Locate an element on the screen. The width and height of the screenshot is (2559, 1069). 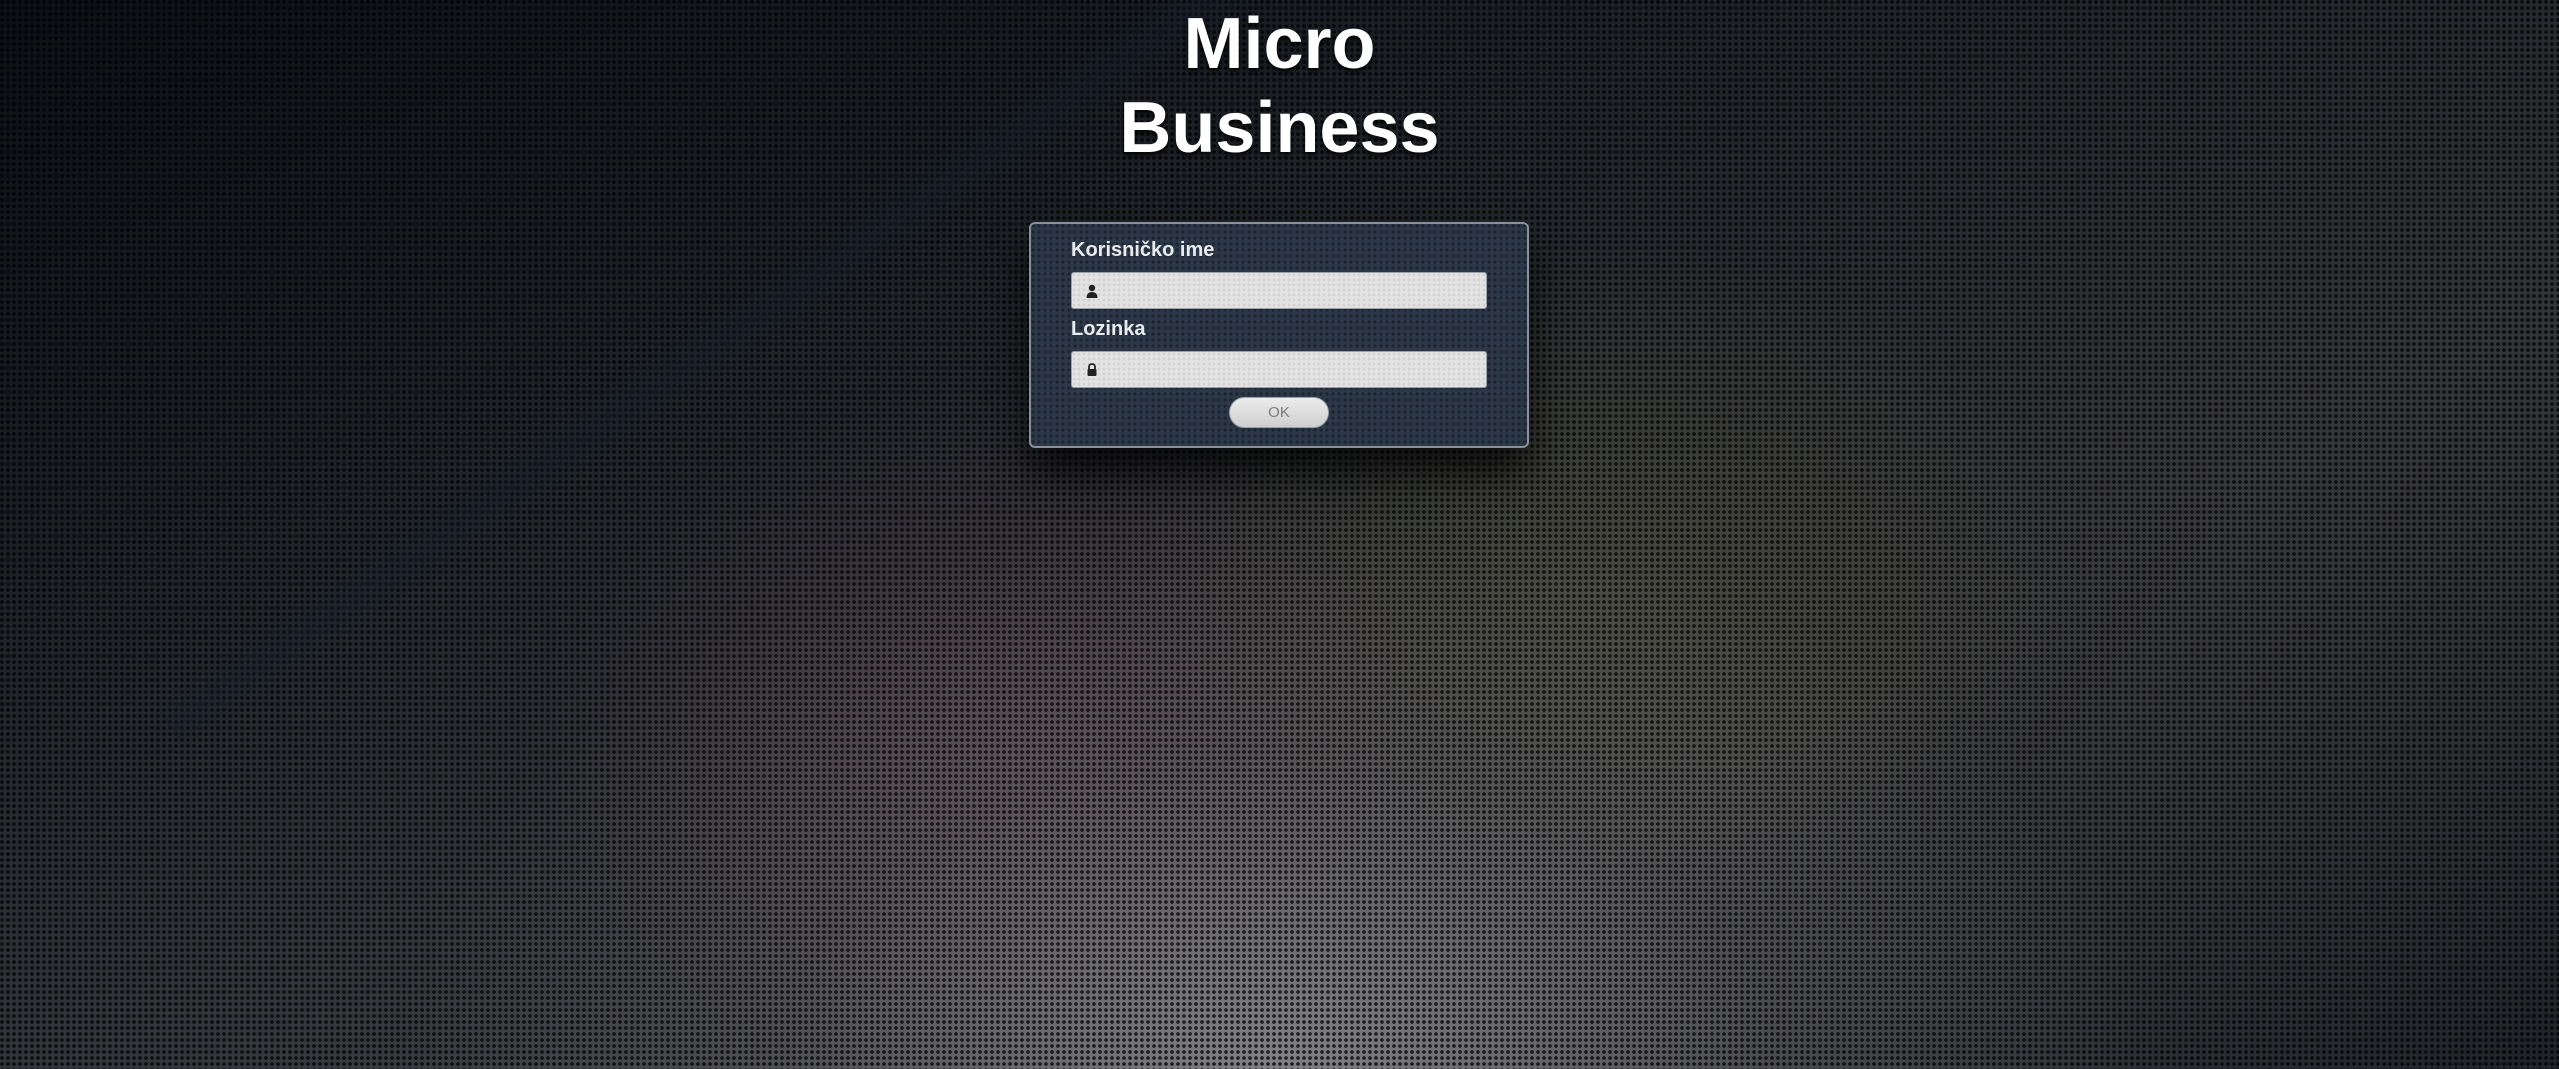
app-title-line-1: Micro is located at coordinates (1279, 44).